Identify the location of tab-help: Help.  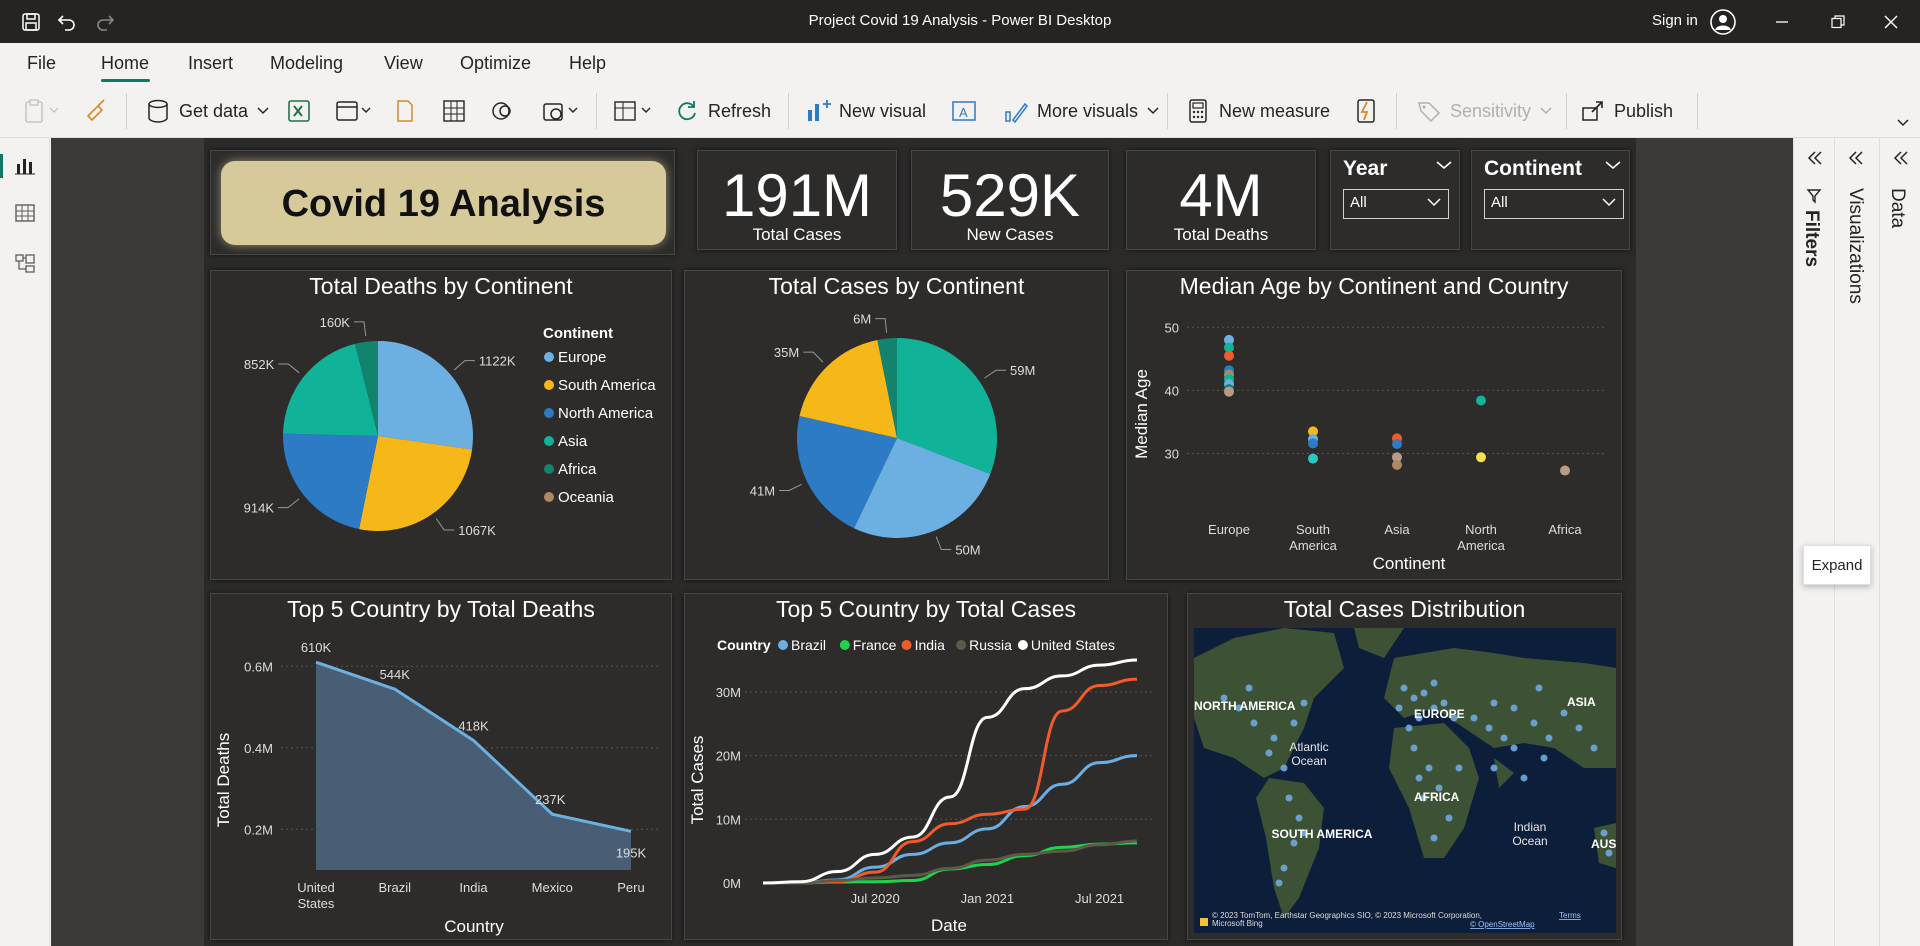
(587, 63).